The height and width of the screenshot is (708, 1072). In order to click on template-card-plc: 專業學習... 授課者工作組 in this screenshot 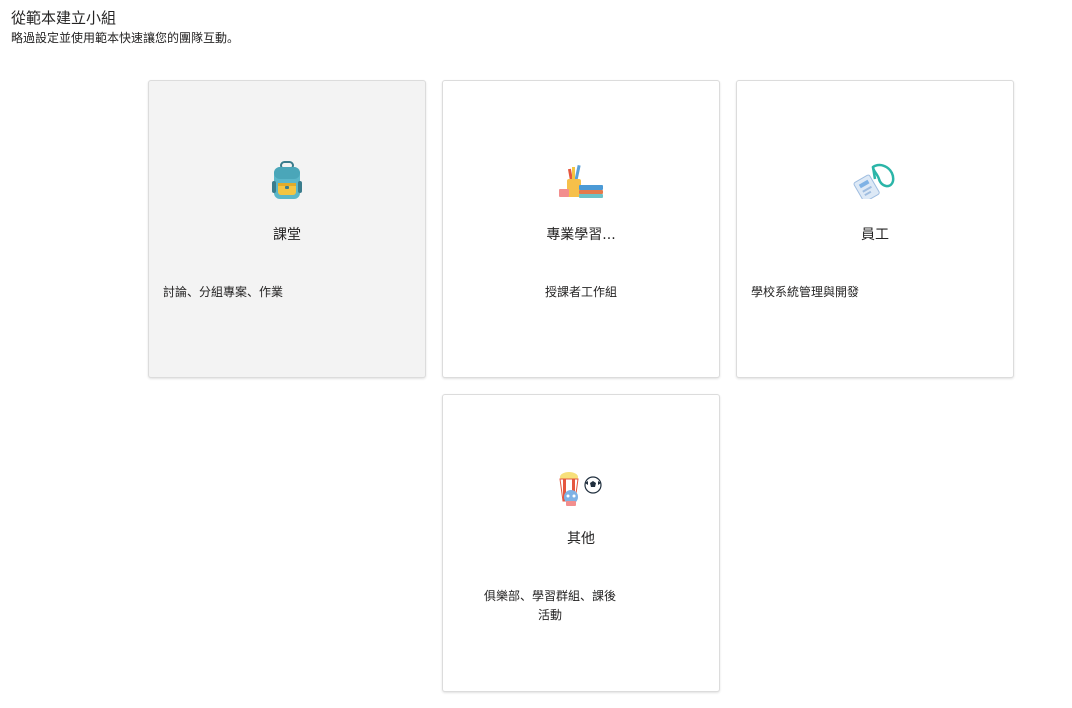, I will do `click(581, 229)`.